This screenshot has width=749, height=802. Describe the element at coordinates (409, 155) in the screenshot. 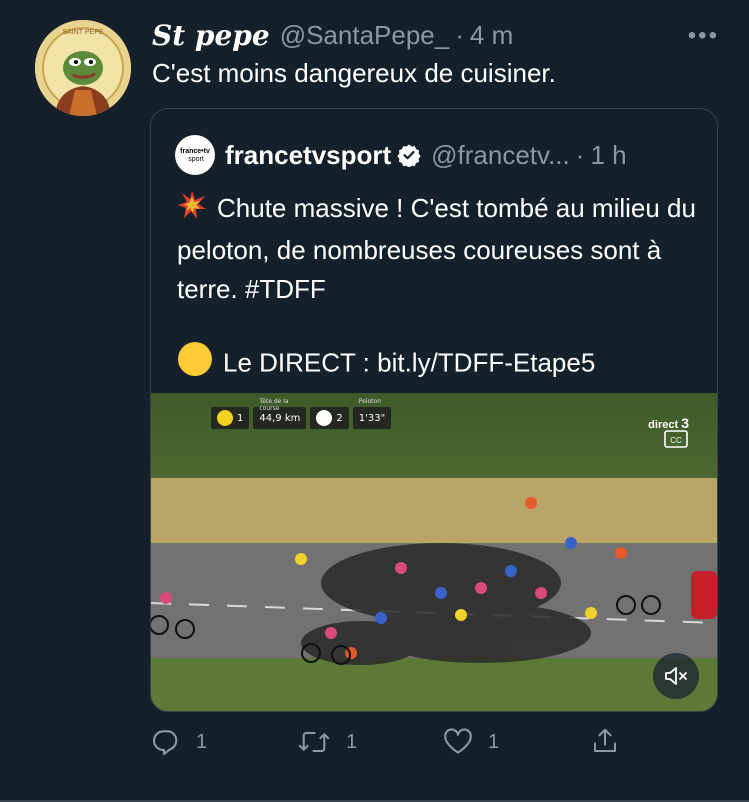

I see `verified-icon` at that location.